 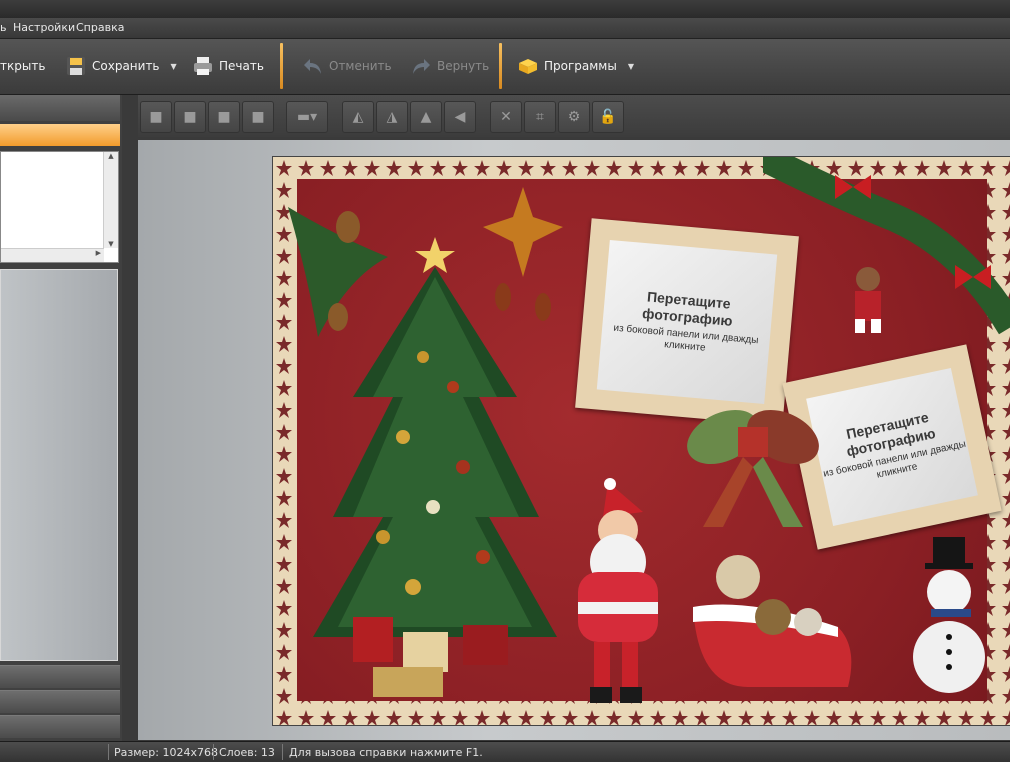 I want to click on lock-icon: 🔓, so click(x=608, y=117).